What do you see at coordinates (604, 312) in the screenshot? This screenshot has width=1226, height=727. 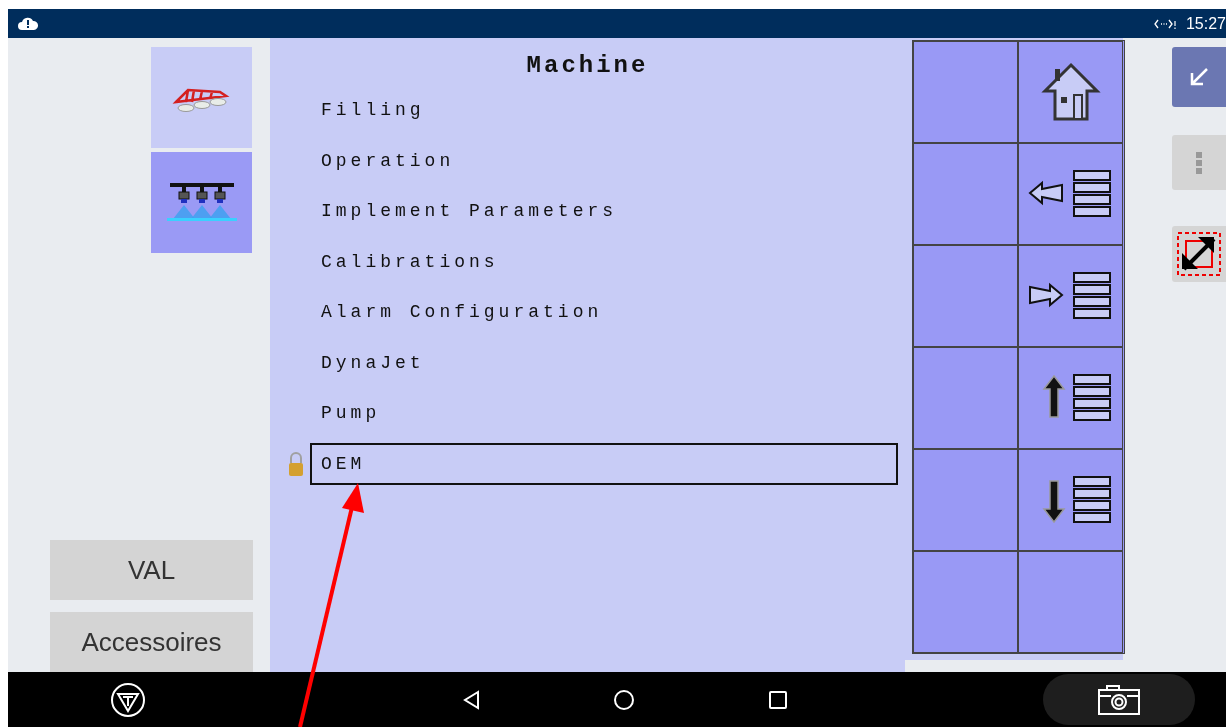 I see `menu-item: Alarm Configuration` at bounding box center [604, 312].